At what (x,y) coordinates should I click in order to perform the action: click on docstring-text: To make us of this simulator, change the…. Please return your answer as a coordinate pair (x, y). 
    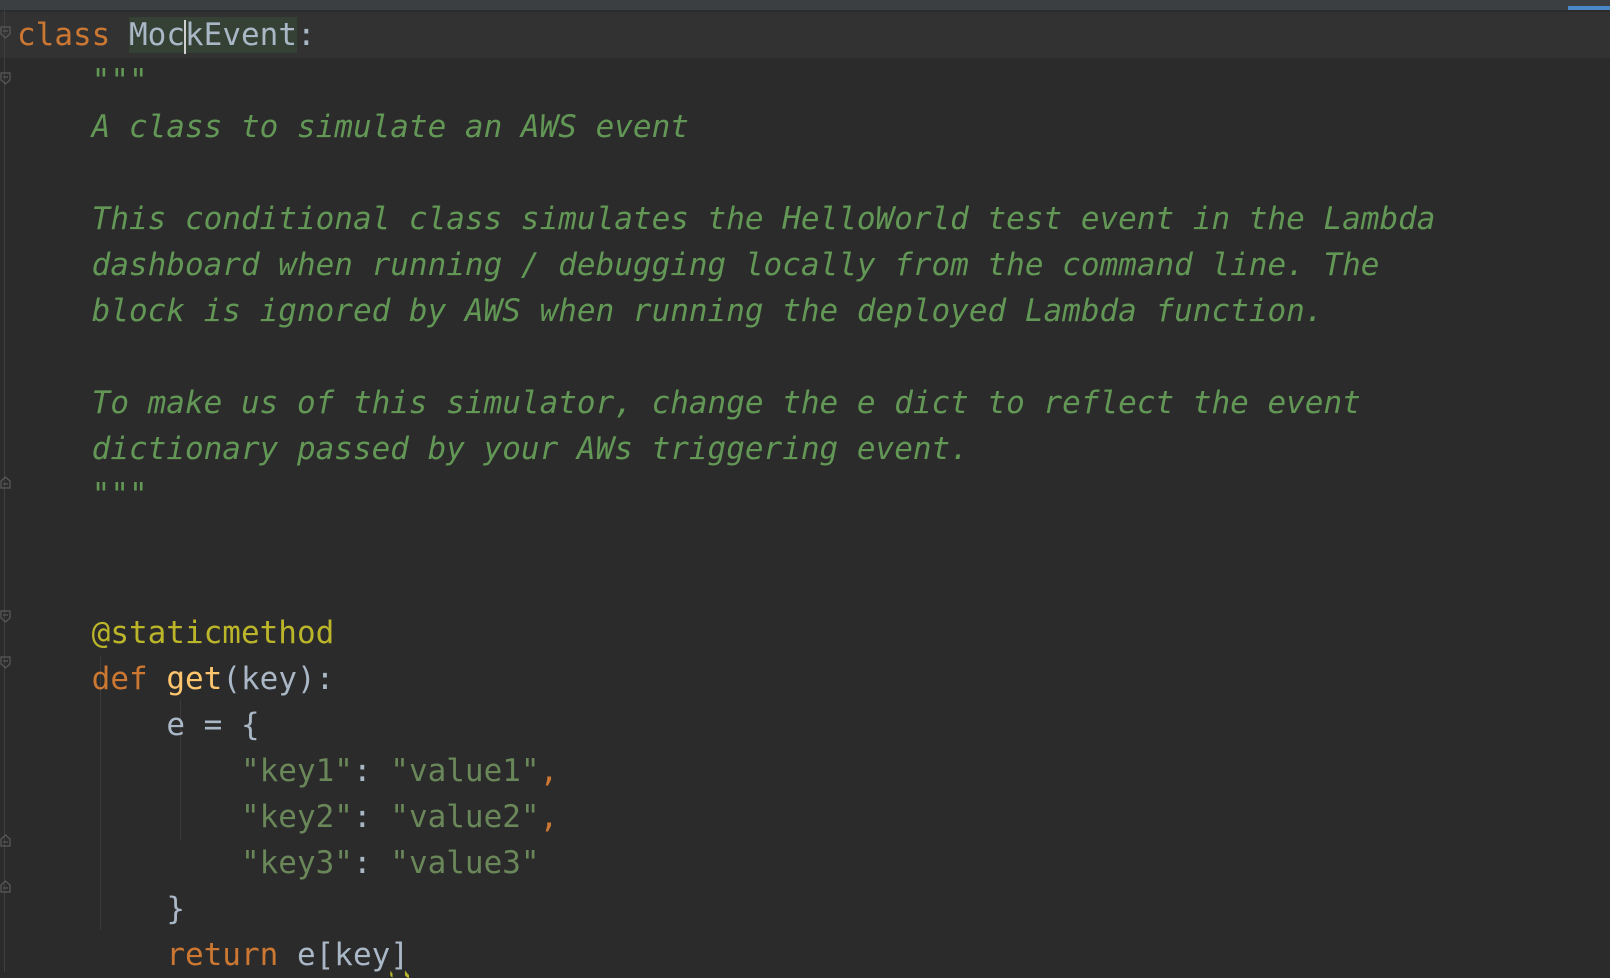
    Looking at the image, I should click on (726, 403).